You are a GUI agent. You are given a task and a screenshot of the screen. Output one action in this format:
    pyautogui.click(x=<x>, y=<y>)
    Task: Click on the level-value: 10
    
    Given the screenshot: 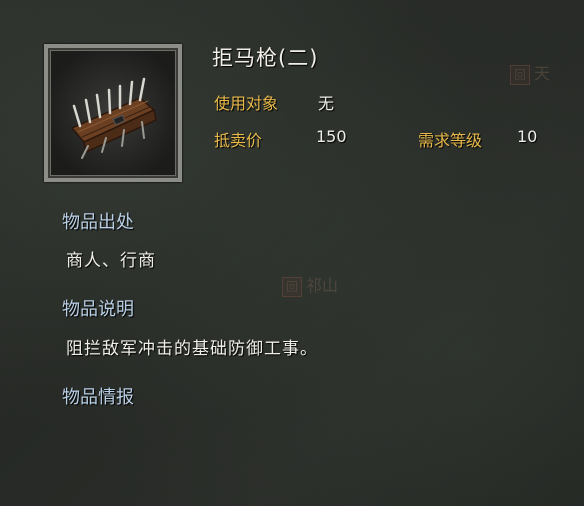 What is the action you would take?
    pyautogui.click(x=527, y=136)
    